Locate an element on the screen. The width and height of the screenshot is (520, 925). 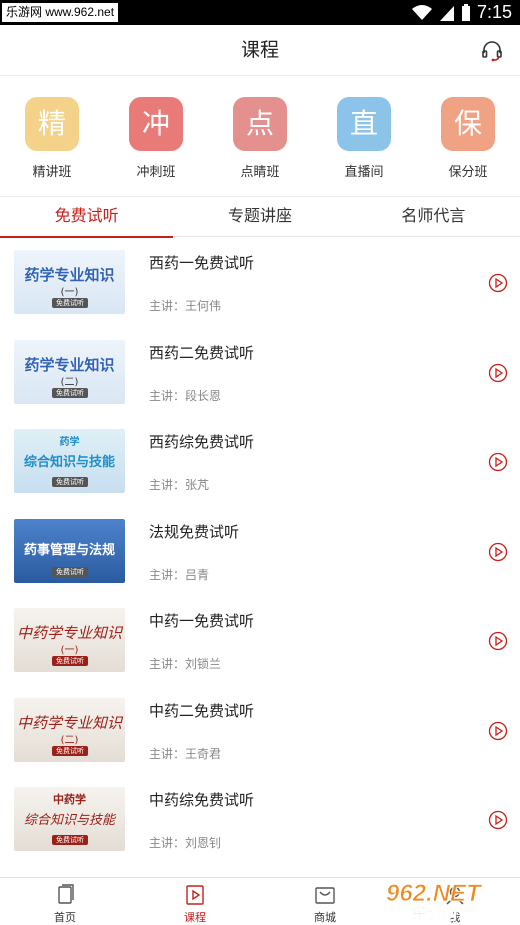
home-icon is located at coordinates (66, 894).